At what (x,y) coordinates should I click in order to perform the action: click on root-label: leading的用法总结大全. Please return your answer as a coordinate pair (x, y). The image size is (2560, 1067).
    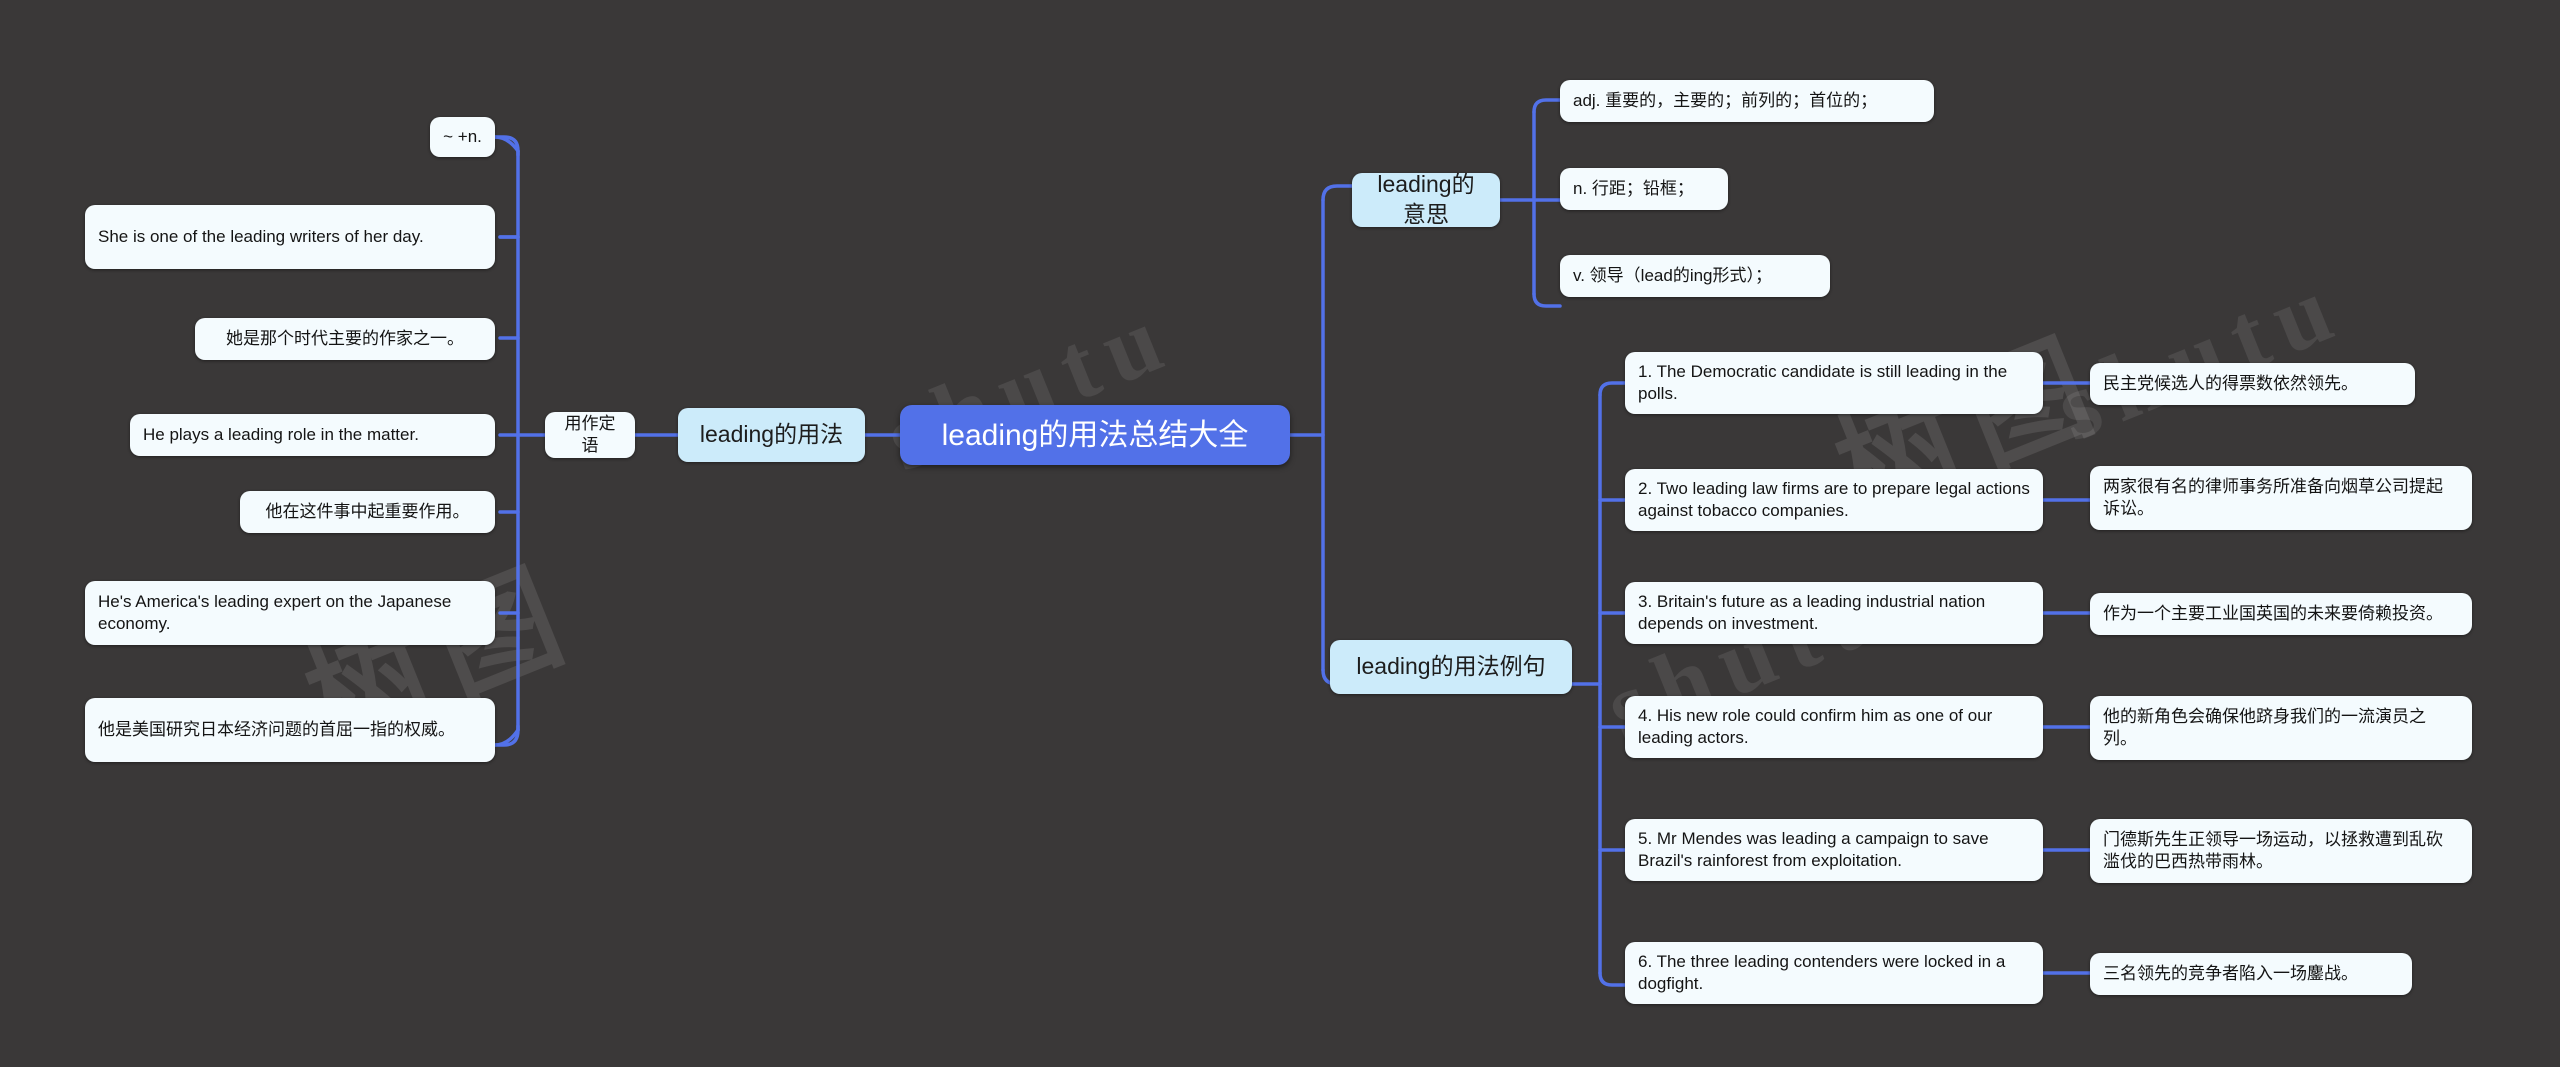
    Looking at the image, I should click on (1095, 435).